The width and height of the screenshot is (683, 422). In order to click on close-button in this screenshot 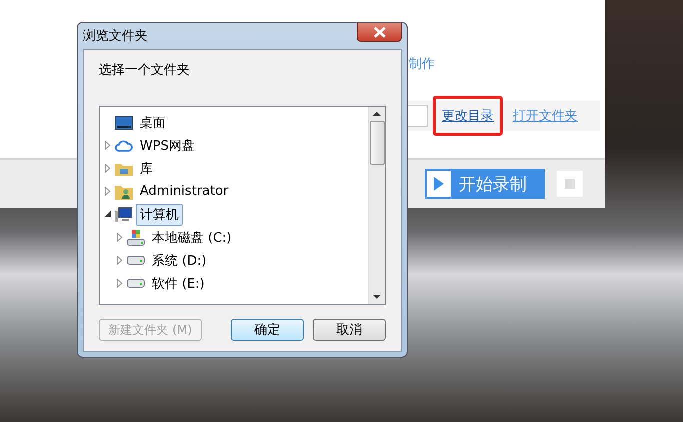, I will do `click(379, 32)`.